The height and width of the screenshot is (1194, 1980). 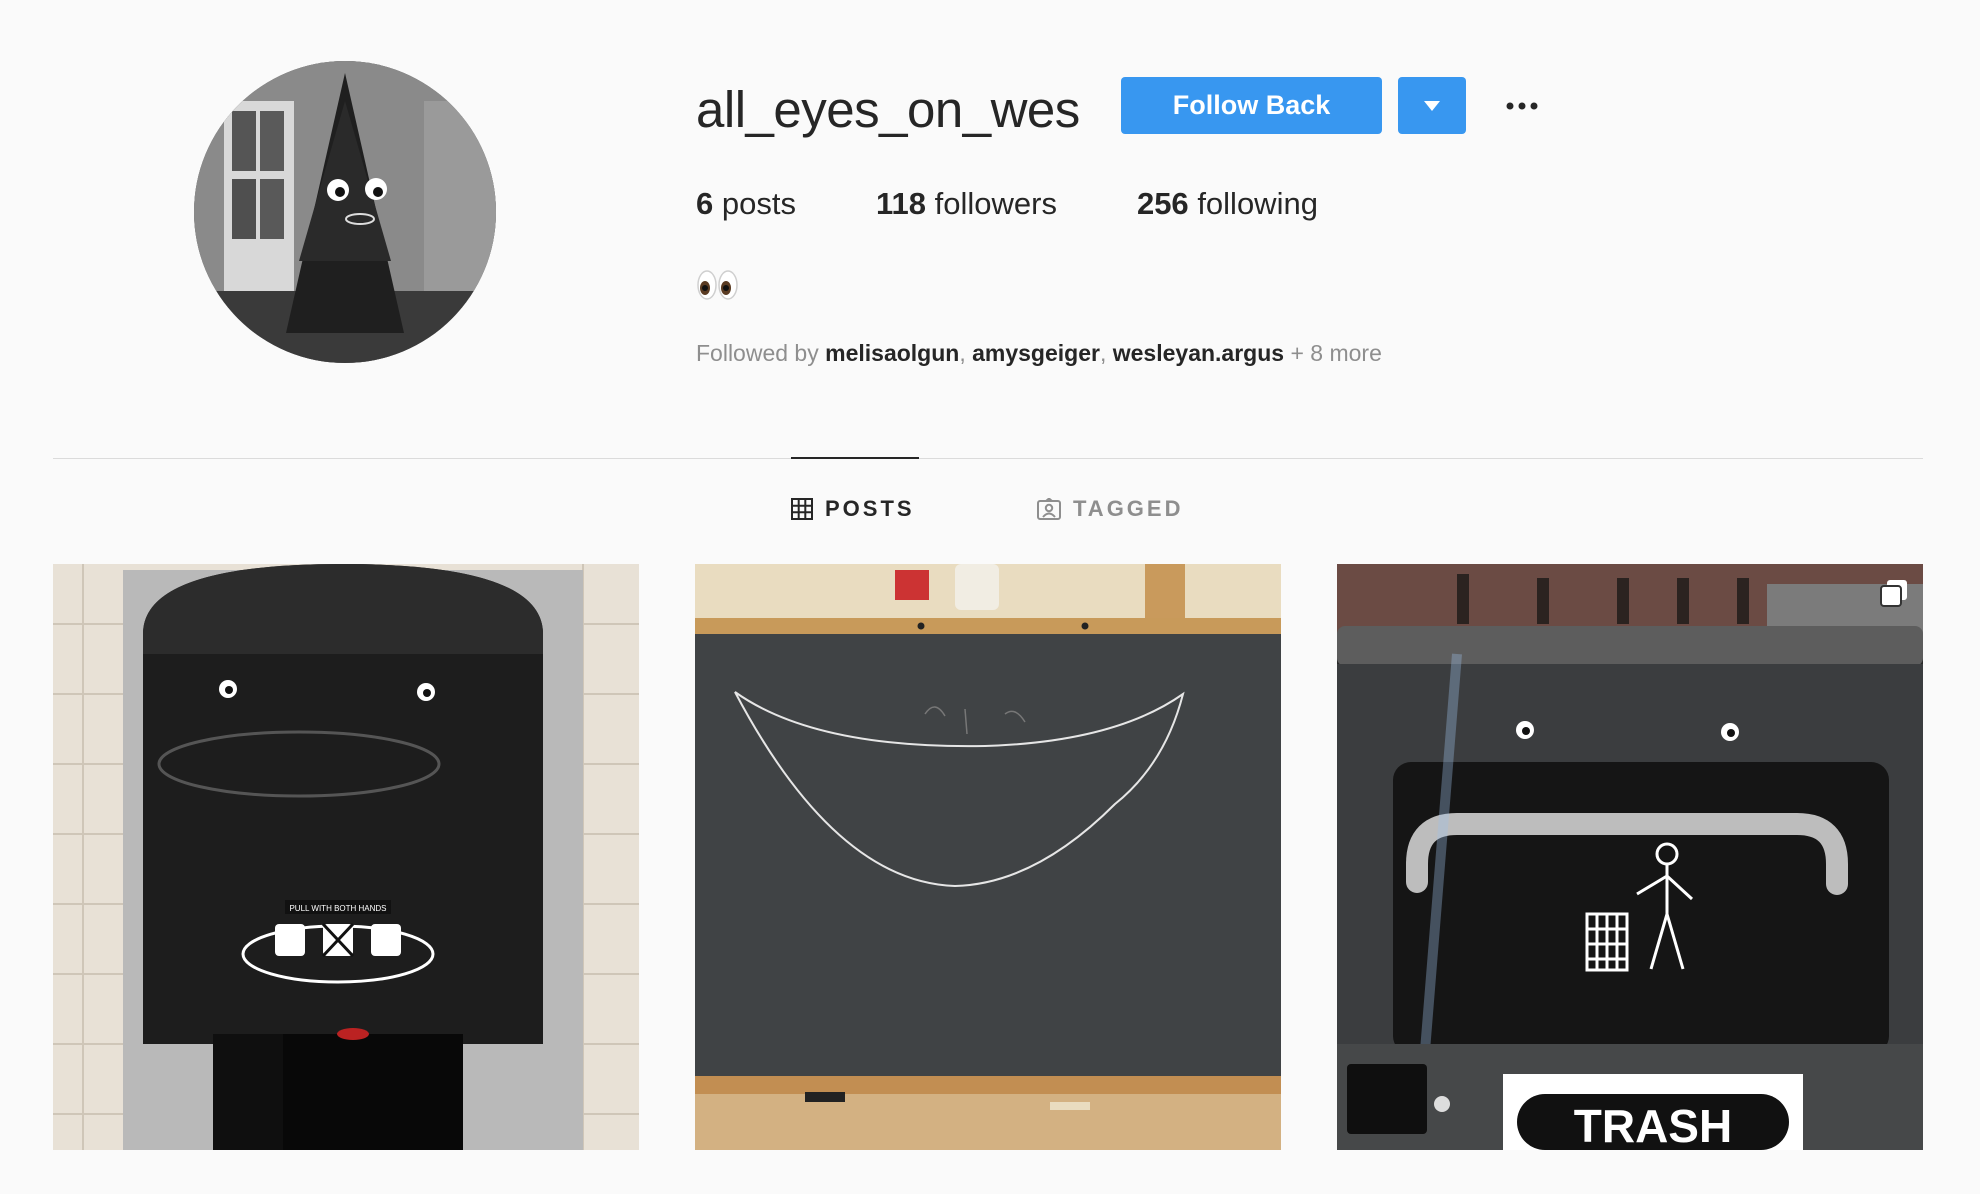 I want to click on avatar-image, so click(x=345, y=212).